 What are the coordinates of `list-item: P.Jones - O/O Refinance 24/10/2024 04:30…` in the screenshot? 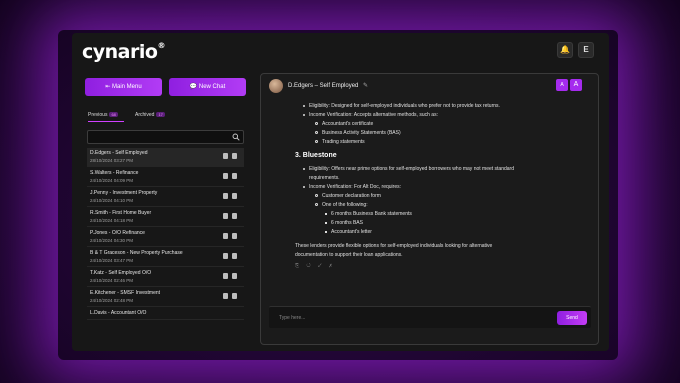 It's located at (165, 237).